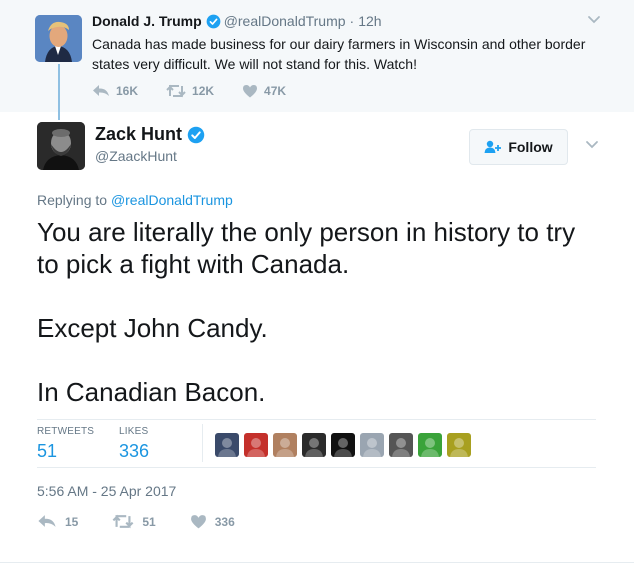 Image resolution: width=634 pixels, height=567 pixels. Describe the element at coordinates (57, 521) in the screenshot. I see `reply-button: 15` at that location.